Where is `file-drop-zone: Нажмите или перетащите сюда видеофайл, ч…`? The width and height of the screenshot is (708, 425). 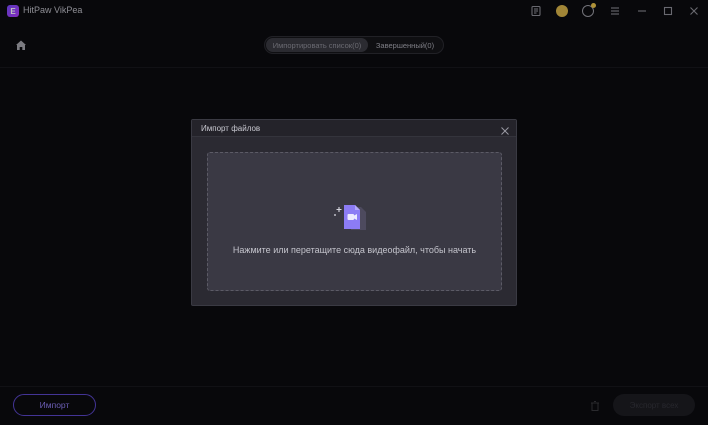 file-drop-zone: Нажмите или перетащите сюда видеофайл, ч… is located at coordinates (354, 221).